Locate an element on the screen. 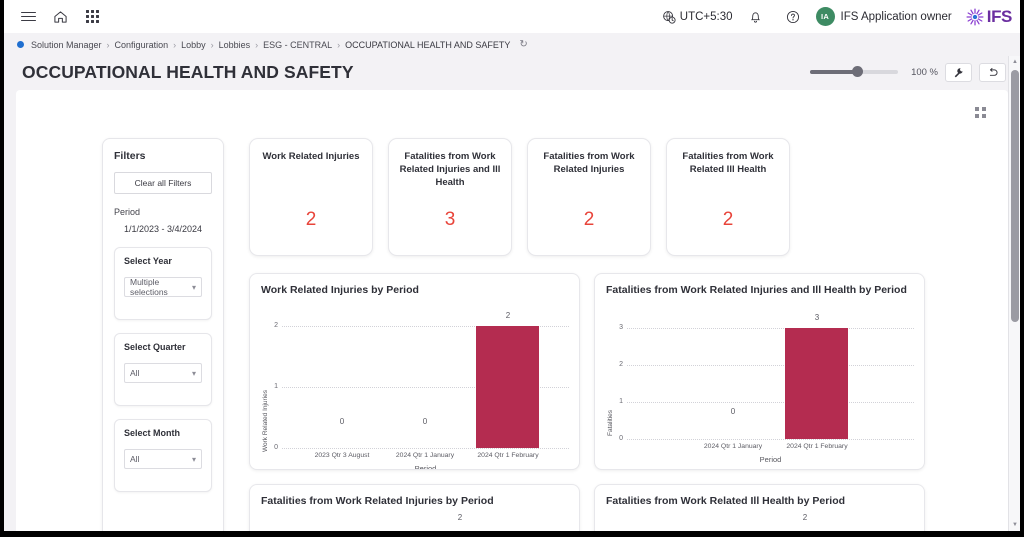  filter-title-select-quarter: Select Quarter is located at coordinates (155, 347).